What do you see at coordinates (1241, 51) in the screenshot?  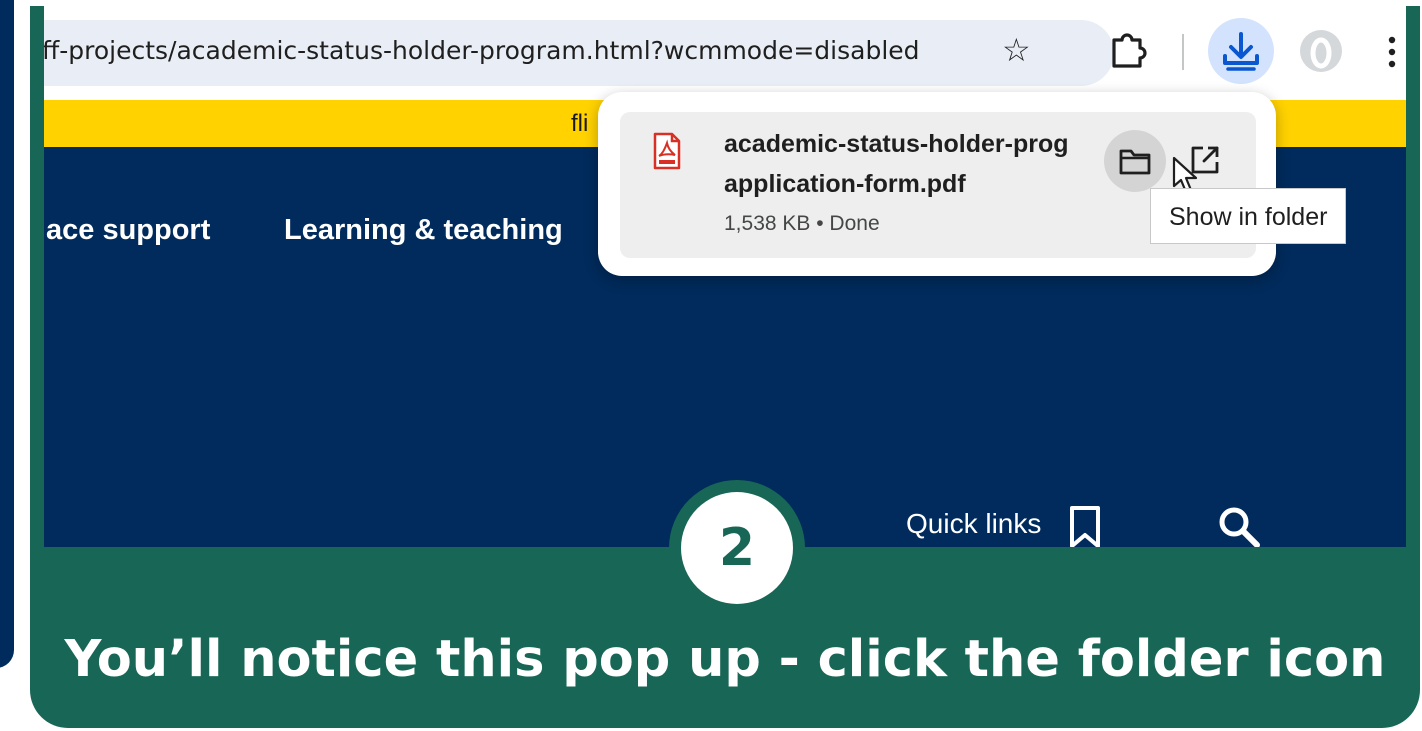 I see `download-icon` at bounding box center [1241, 51].